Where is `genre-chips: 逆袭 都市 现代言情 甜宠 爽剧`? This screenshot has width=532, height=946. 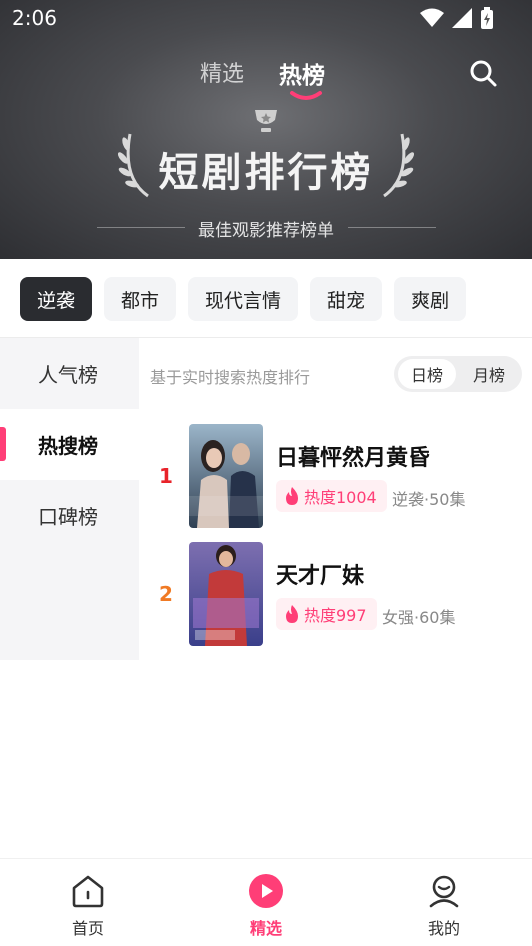 genre-chips: 逆袭 都市 现代言情 甜宠 爽剧 is located at coordinates (243, 299).